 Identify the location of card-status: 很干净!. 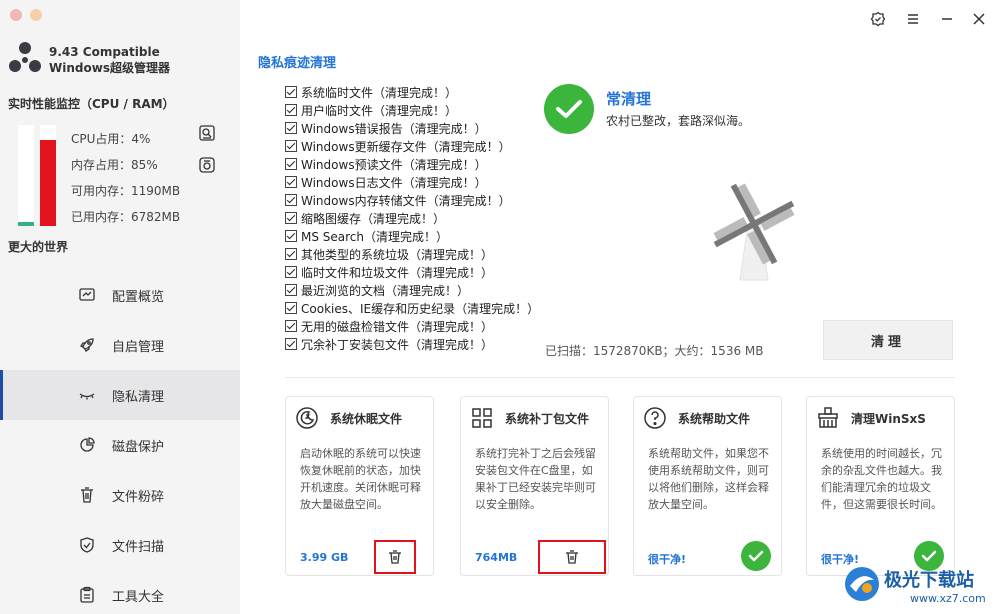
(667, 559).